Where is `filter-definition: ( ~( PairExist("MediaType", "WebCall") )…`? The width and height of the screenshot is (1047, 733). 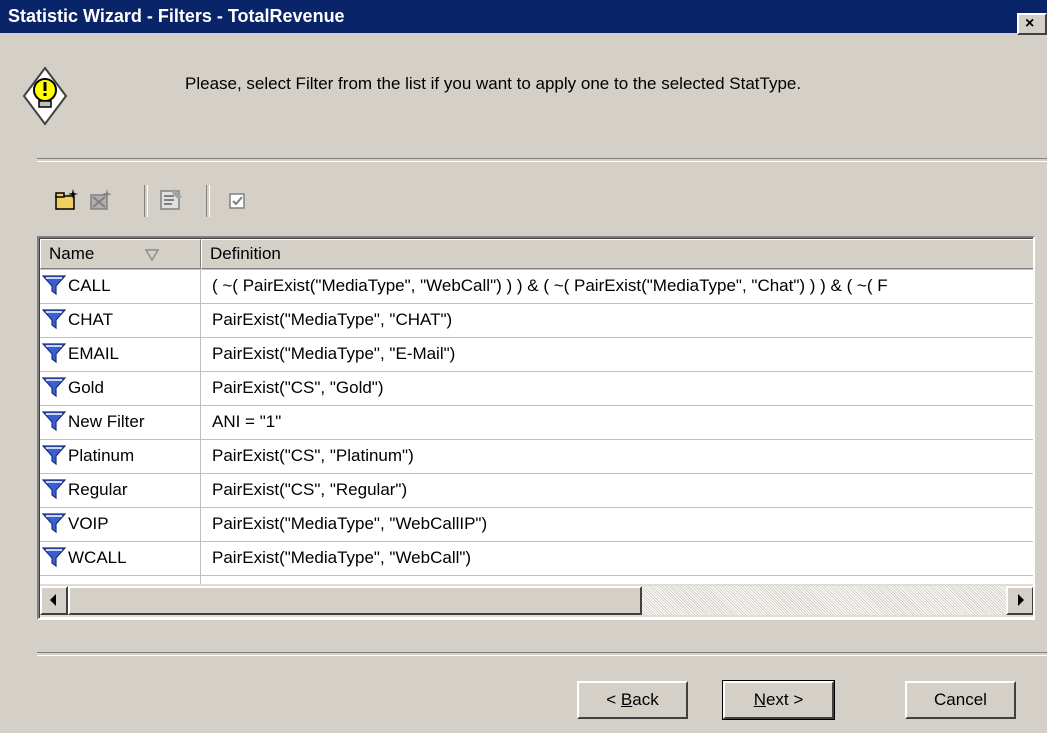
filter-definition: ( ~( PairExist("MediaType", "WebCall") )… is located at coordinates (550, 285).